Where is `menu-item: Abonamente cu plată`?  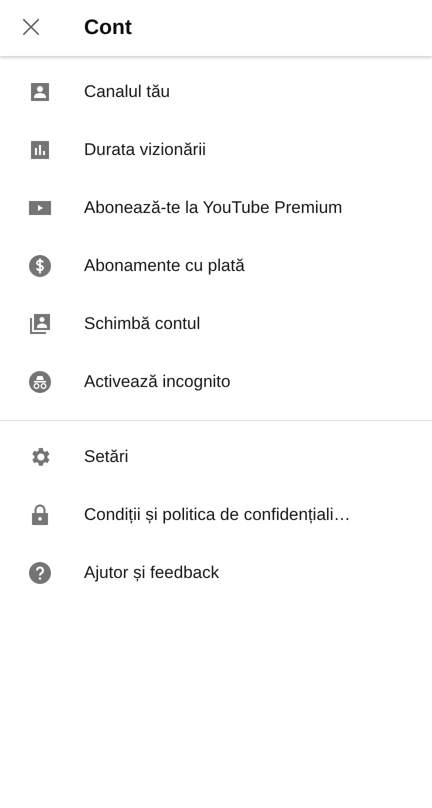 menu-item: Abonamente cu plată is located at coordinates (216, 266).